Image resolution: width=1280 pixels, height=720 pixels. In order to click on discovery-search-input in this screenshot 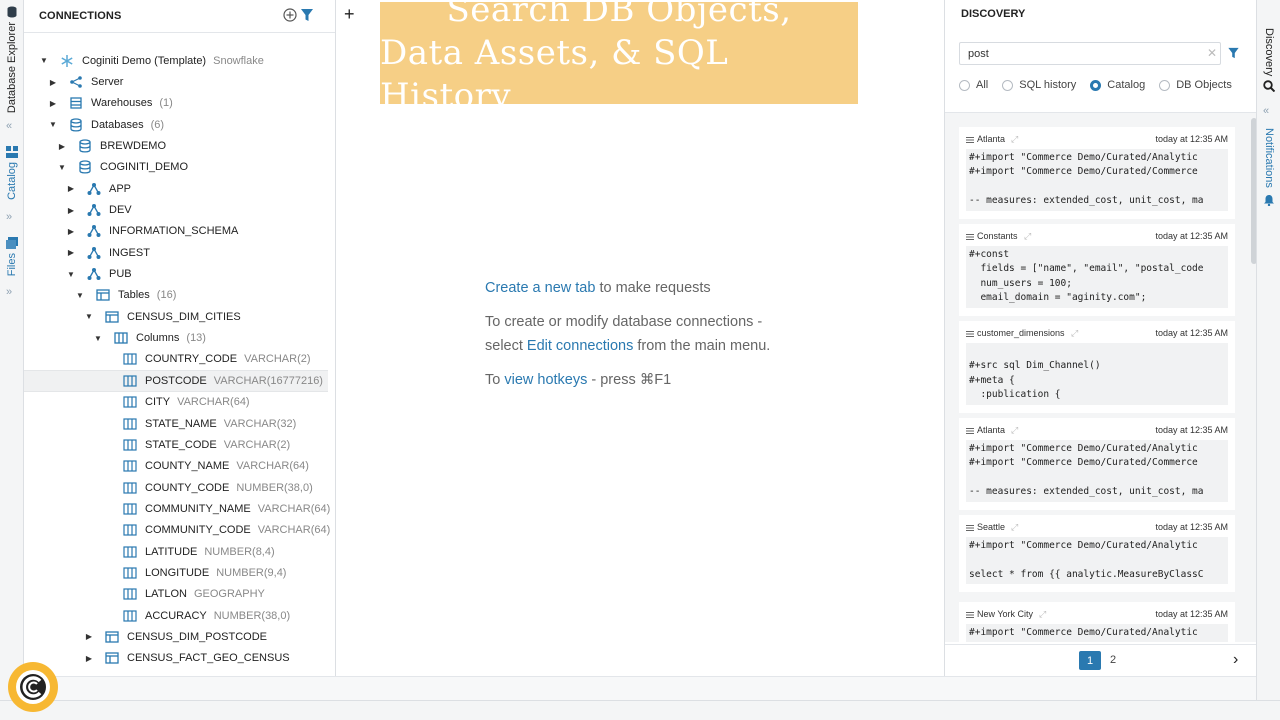, I will do `click(1090, 53)`.